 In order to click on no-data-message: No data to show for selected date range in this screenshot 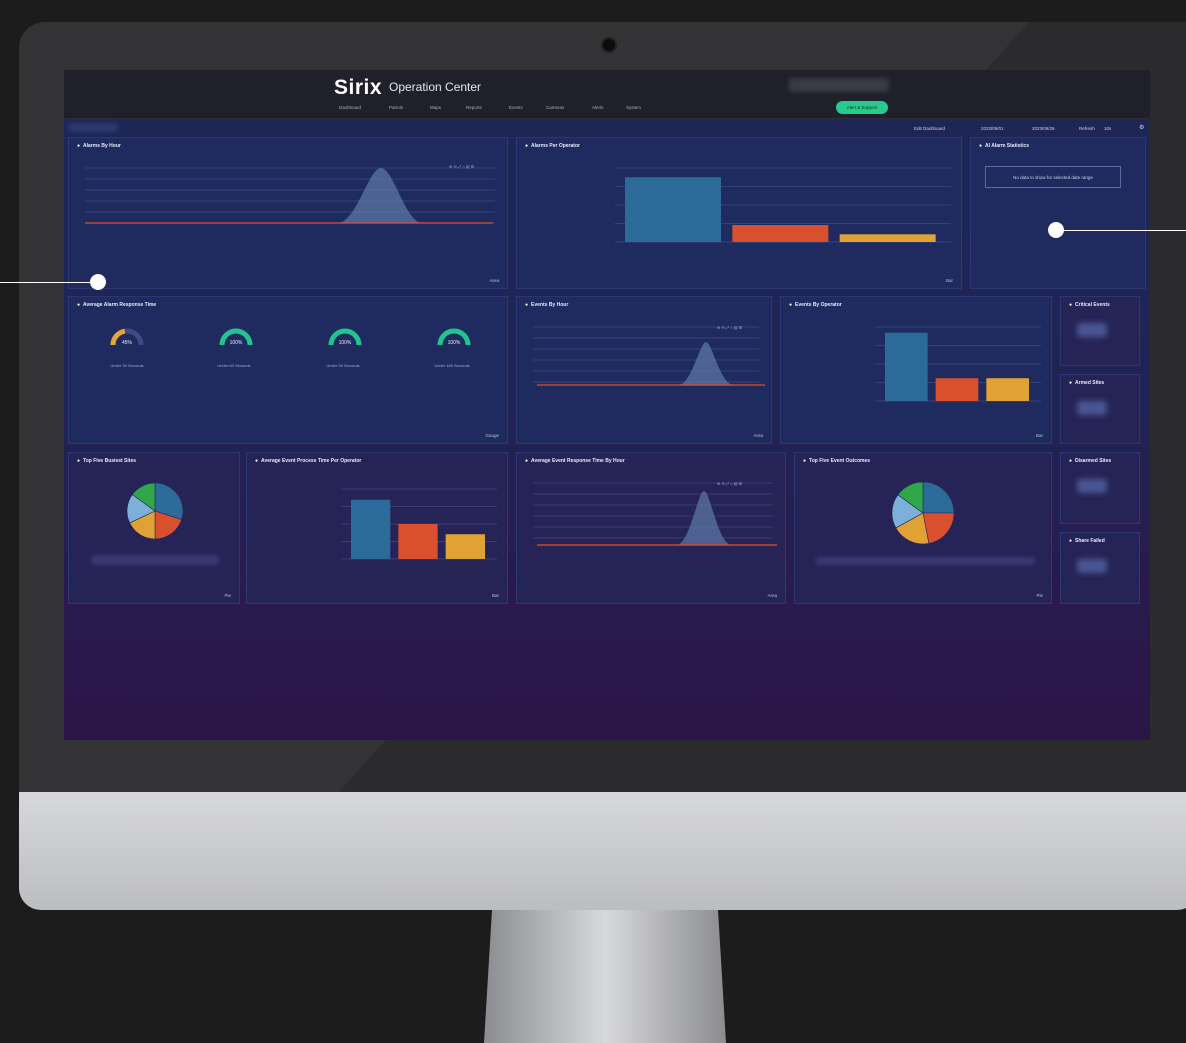, I will do `click(1053, 177)`.